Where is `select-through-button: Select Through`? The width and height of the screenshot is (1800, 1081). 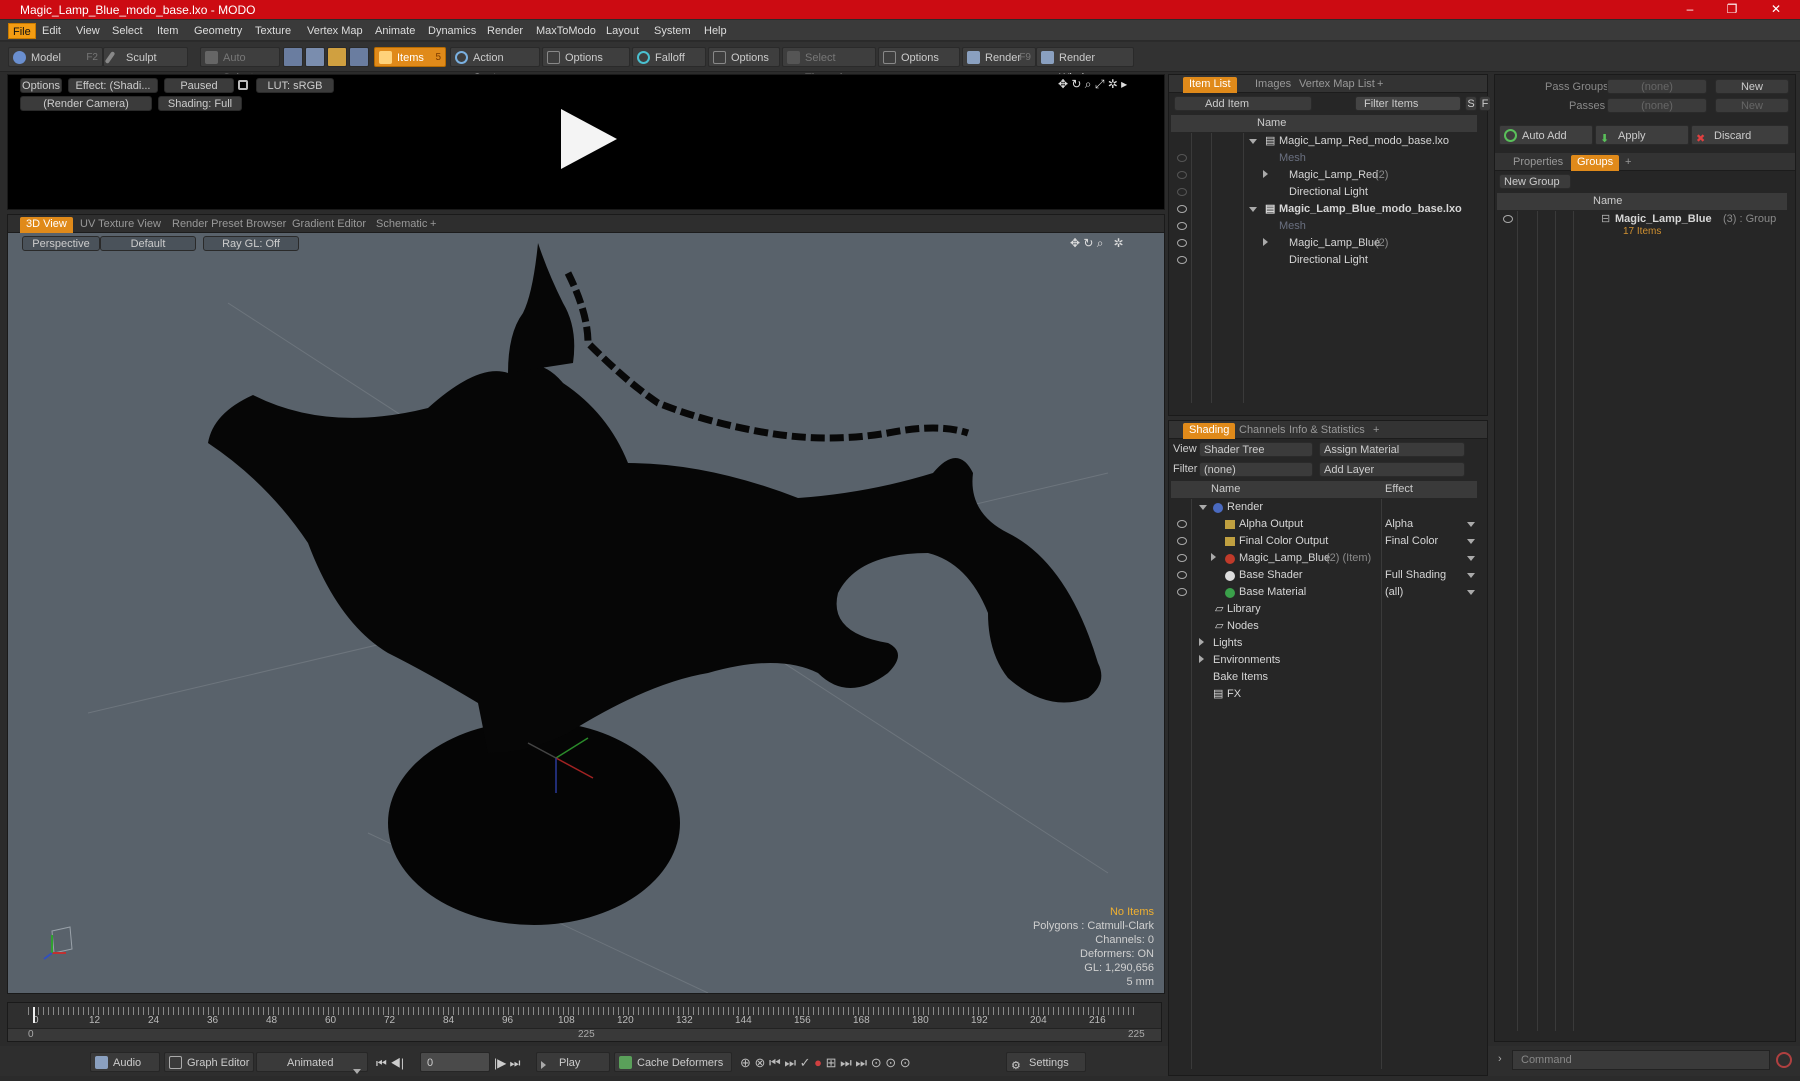
select-through-button: Select Through is located at coordinates (829, 65).